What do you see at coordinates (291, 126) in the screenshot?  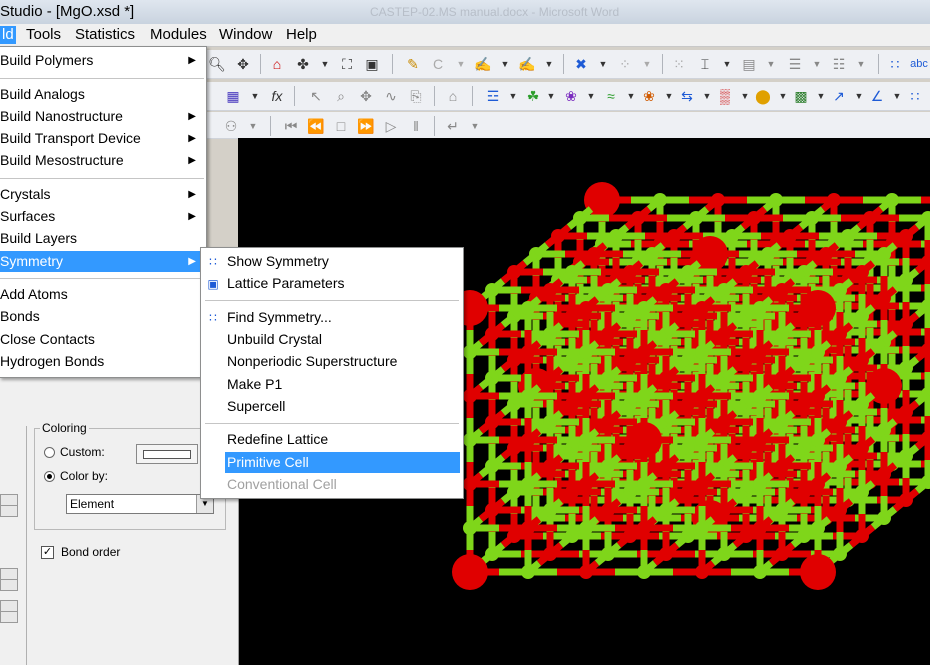 I see `first-frame-icon: ⏮` at bounding box center [291, 126].